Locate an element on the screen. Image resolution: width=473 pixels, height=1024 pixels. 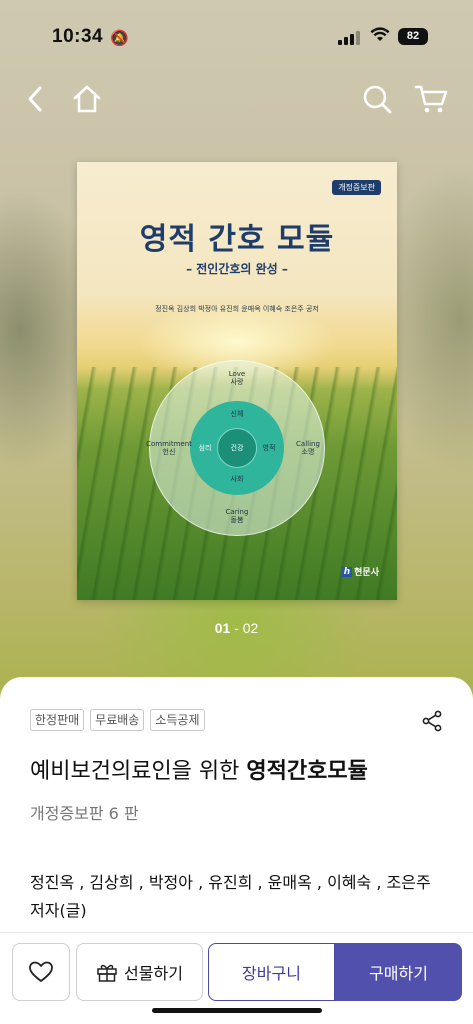
status-bar: 10:34 🔕 82 is located at coordinates (236, 31).